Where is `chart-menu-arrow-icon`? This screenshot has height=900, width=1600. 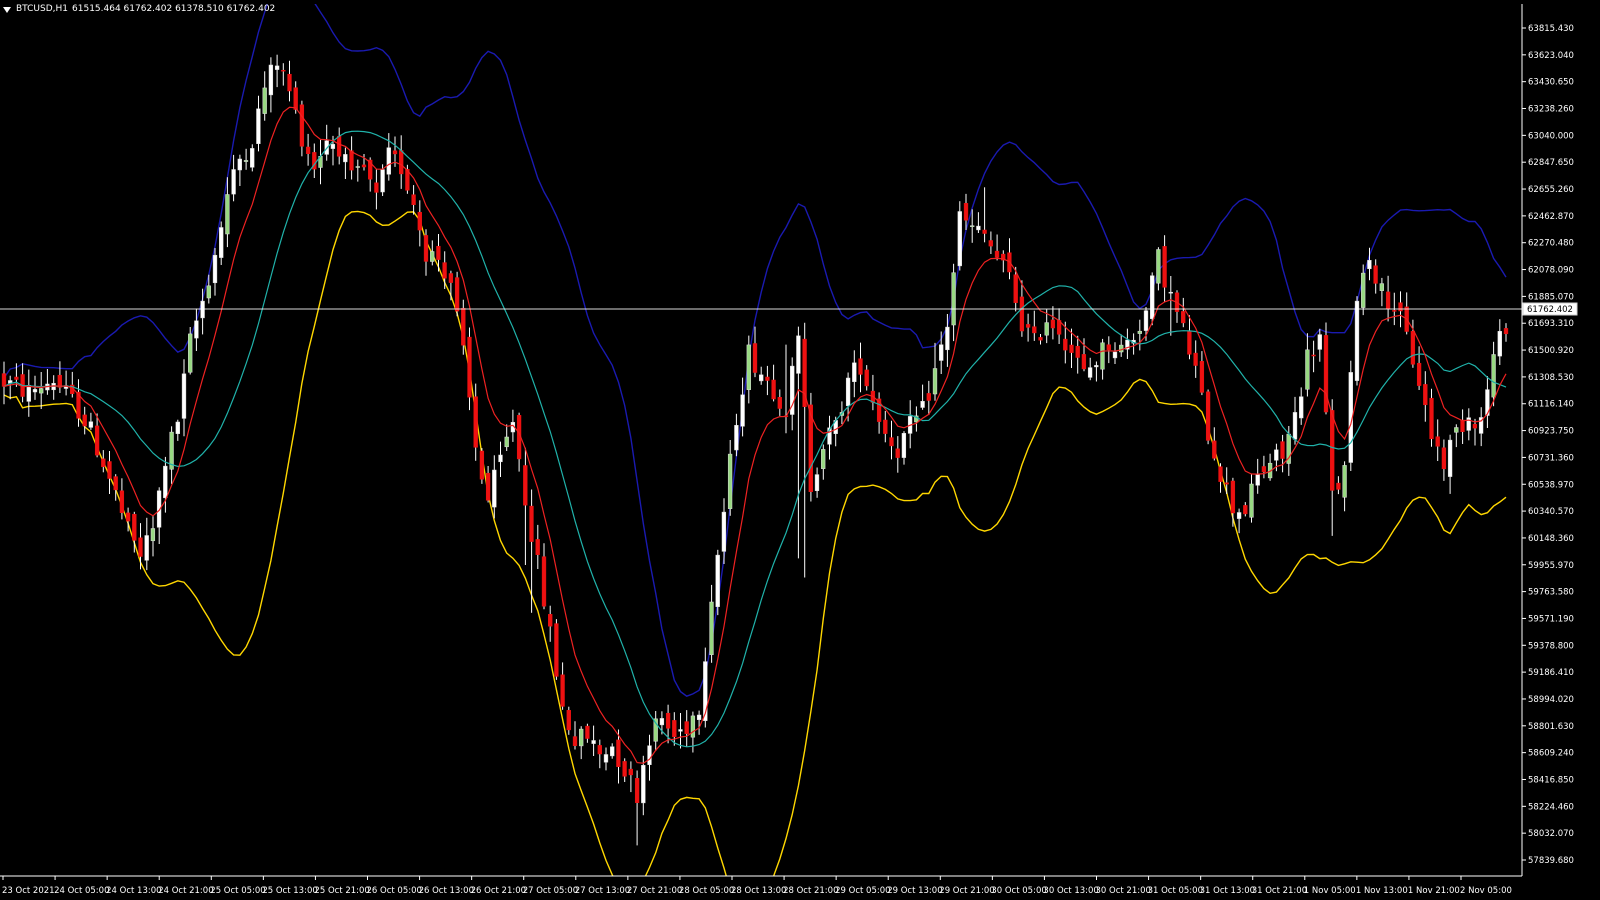
chart-menu-arrow-icon is located at coordinates (7, 9).